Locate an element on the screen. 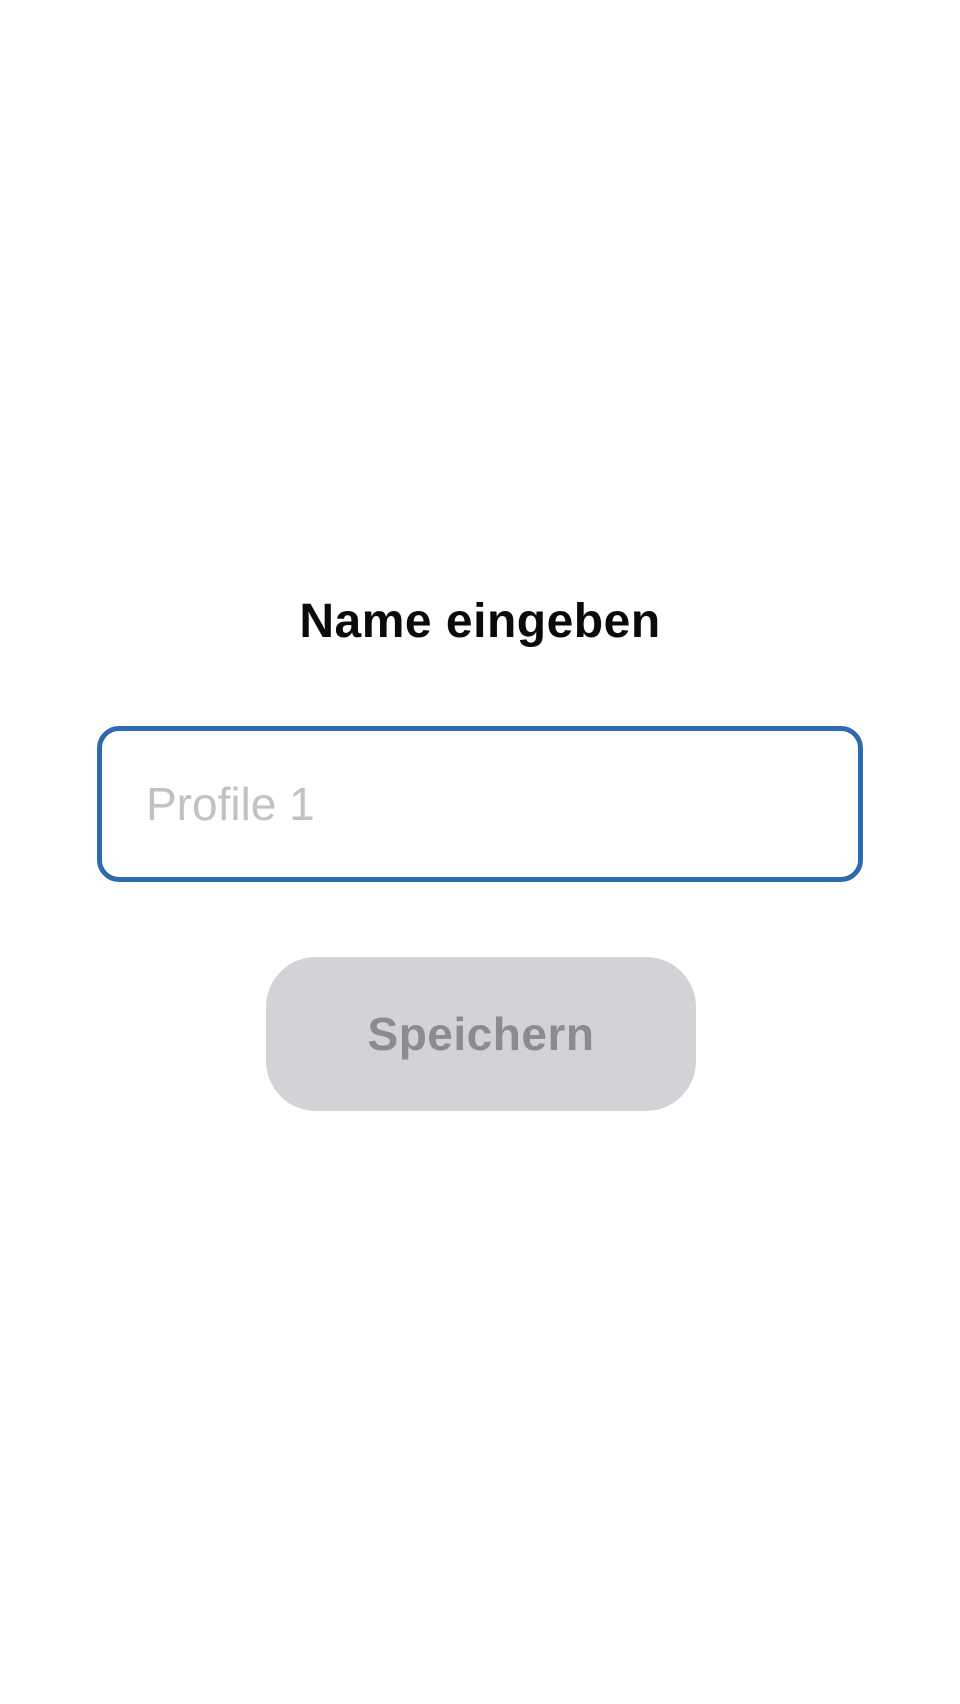 This screenshot has width=960, height=1704. page-title: Name eingeben is located at coordinates (480, 621).